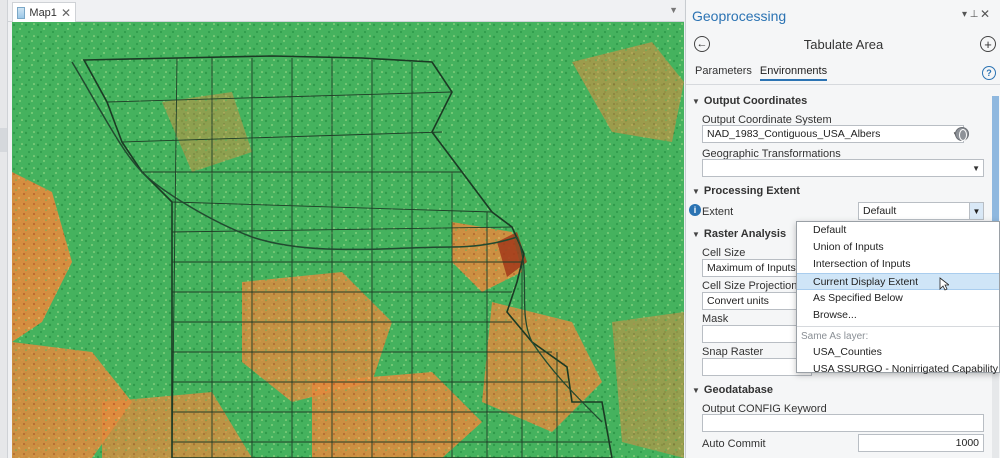  I want to click on left-panel-handle, so click(3, 140).